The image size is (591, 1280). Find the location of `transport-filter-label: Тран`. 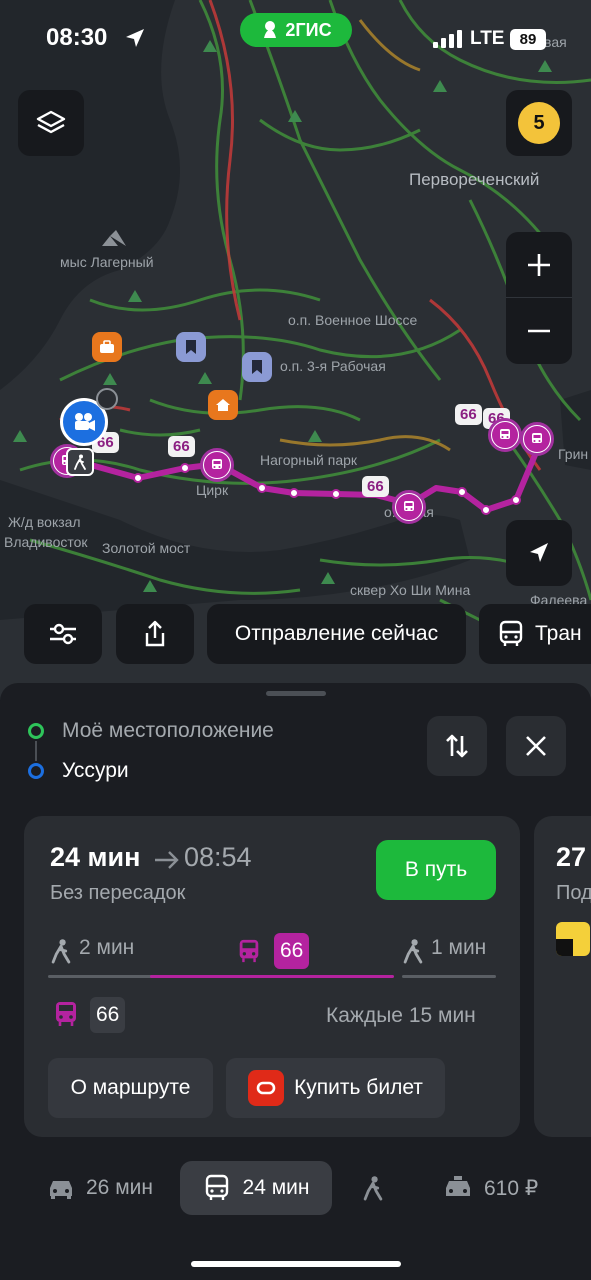

transport-filter-label: Тран is located at coordinates (558, 633).